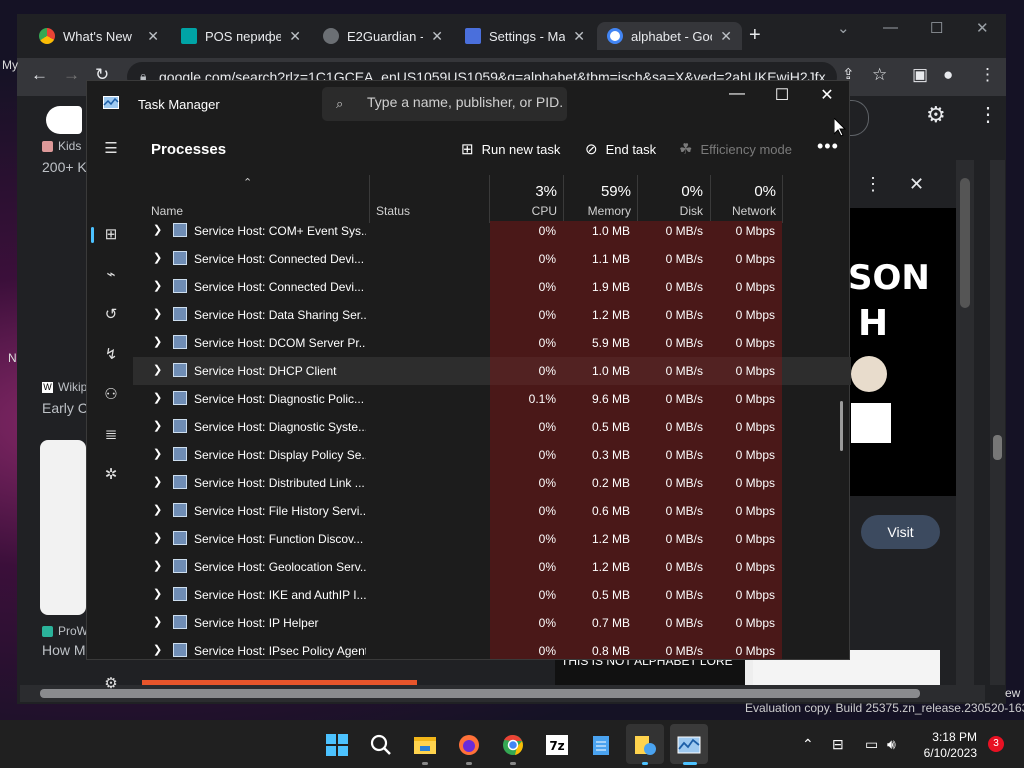 The height and width of the screenshot is (768, 1024). I want to click on close-button: ✕, so click(982, 28).